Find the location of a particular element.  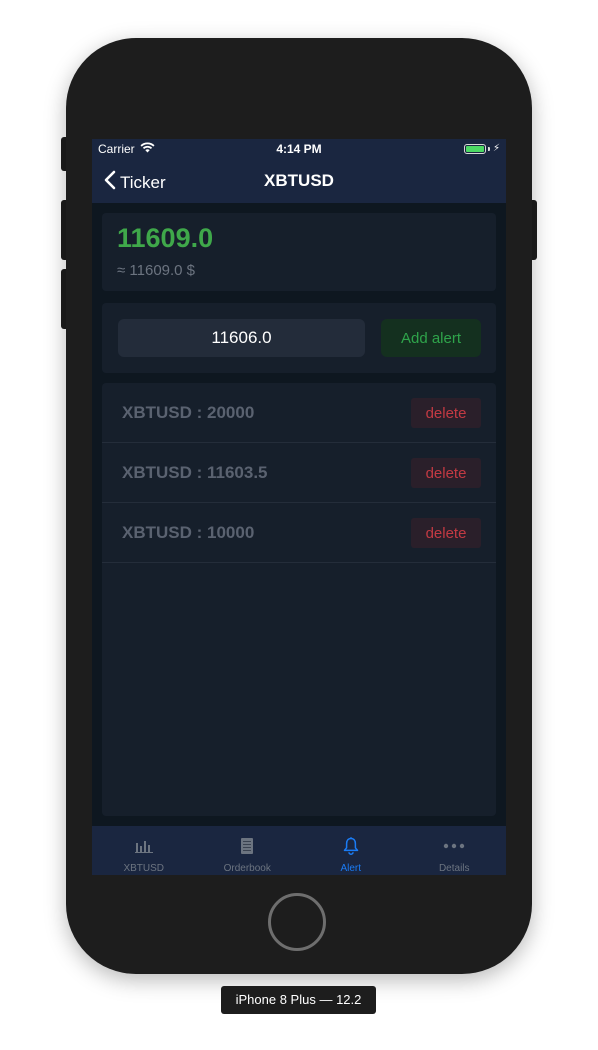

tab-bar: XBTUSD Orderbook Alert Details is located at coordinates (299, 850).